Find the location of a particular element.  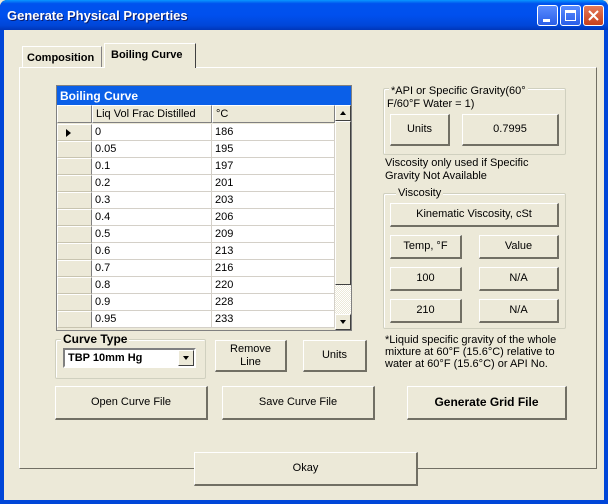

maximize-icon is located at coordinates (570, 15).